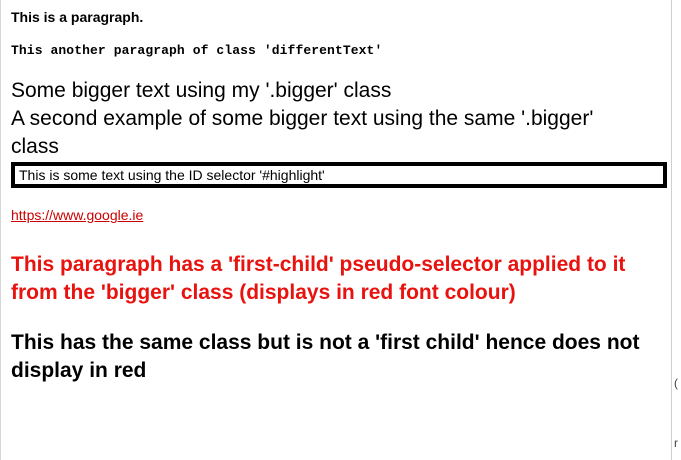  Describe the element at coordinates (676, 230) in the screenshot. I see `adjacent-window-edge` at that location.